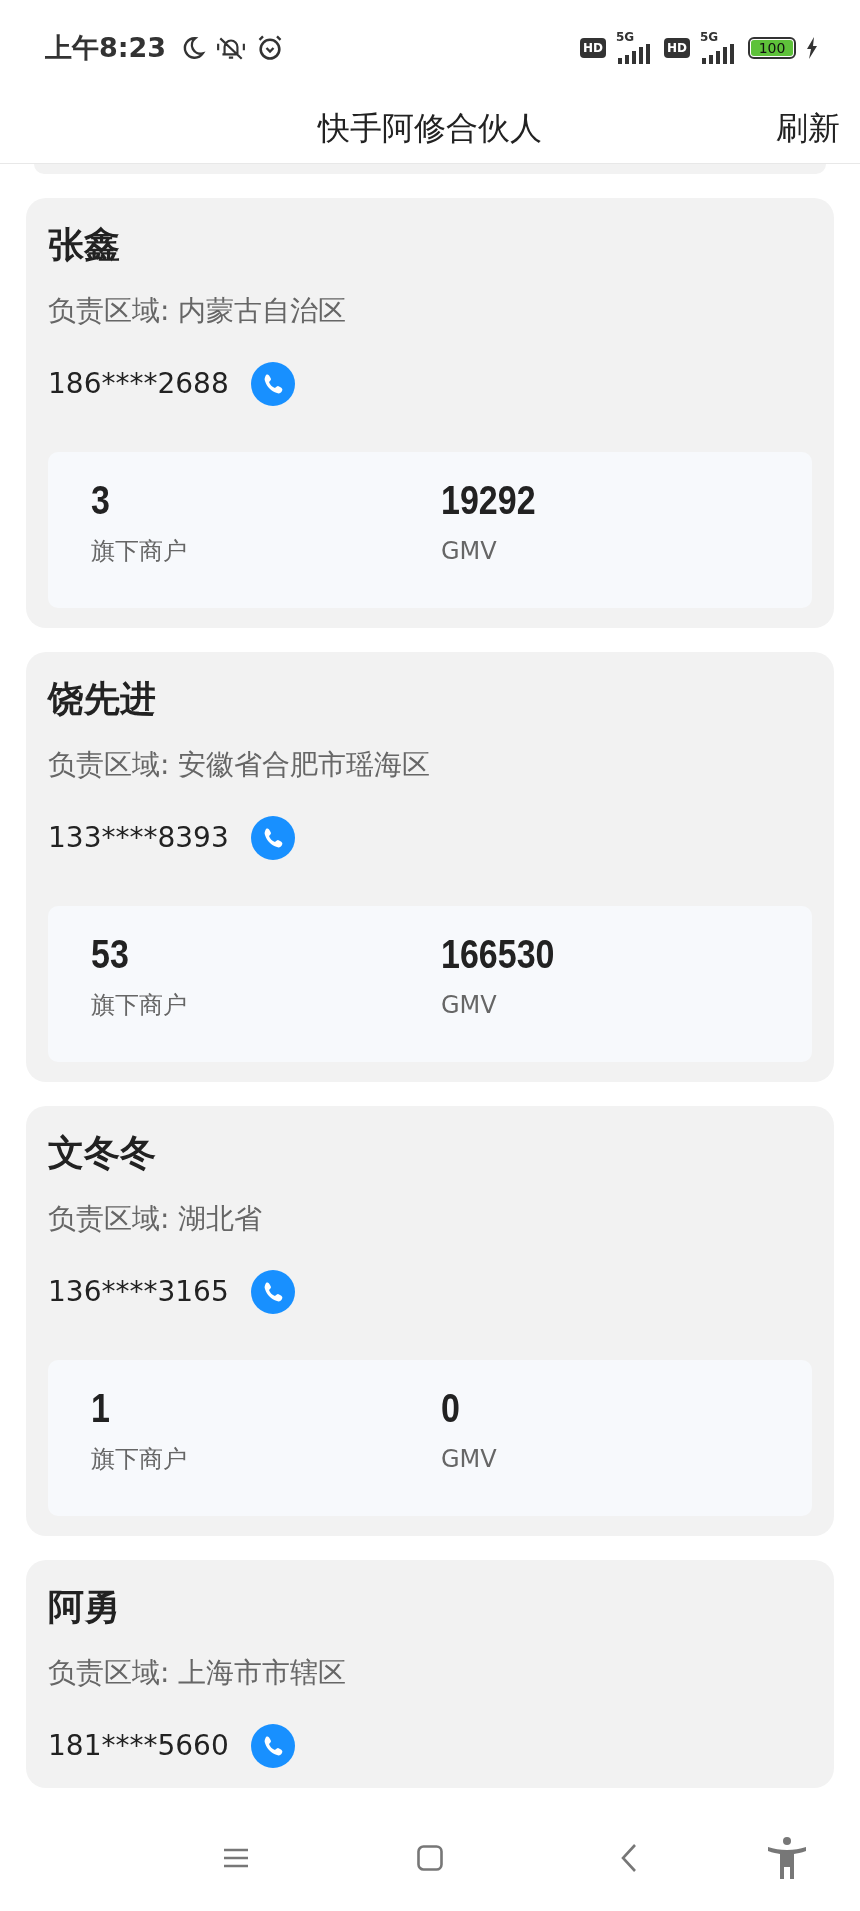 This screenshot has height=1911, width=860. Describe the element at coordinates (106, 47) in the screenshot. I see `status-time: 上午8:23` at that location.